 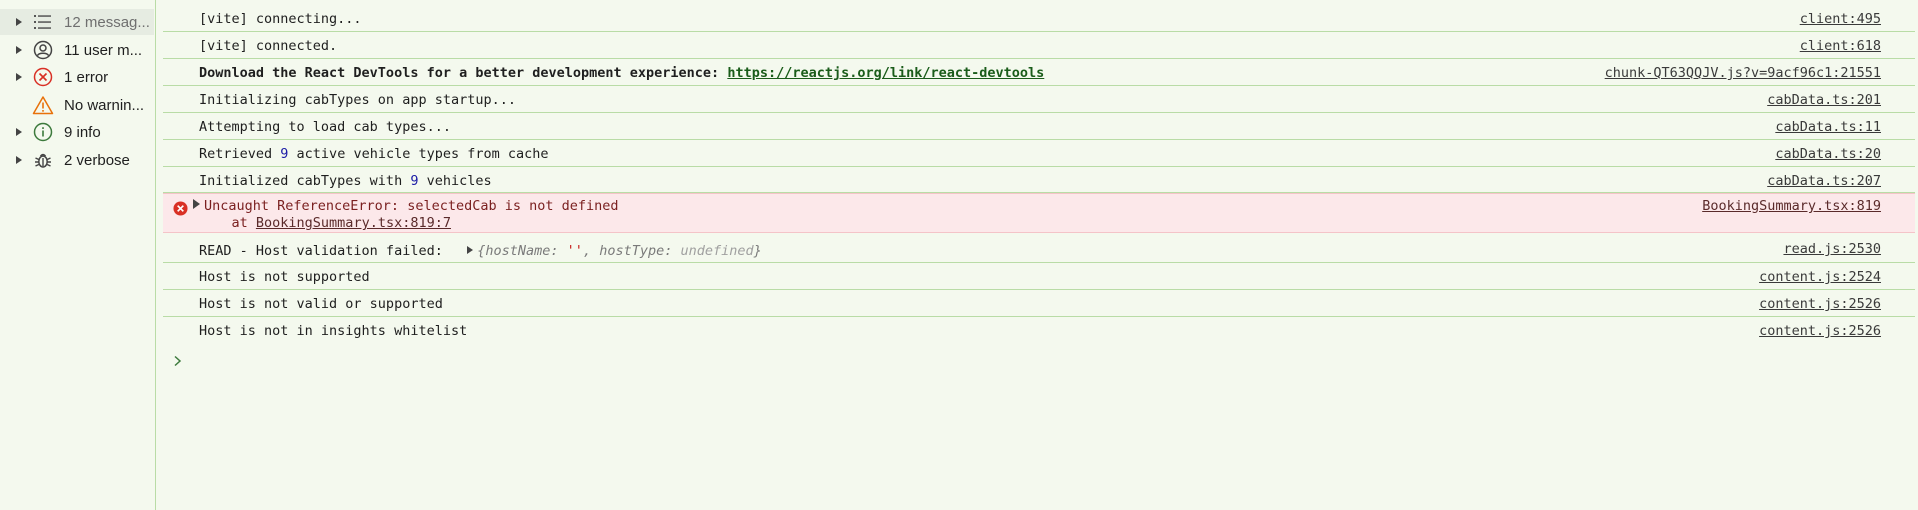 What do you see at coordinates (353, 223) in the screenshot?
I see `stack-link: BookingSummary.tsx:819:7` at bounding box center [353, 223].